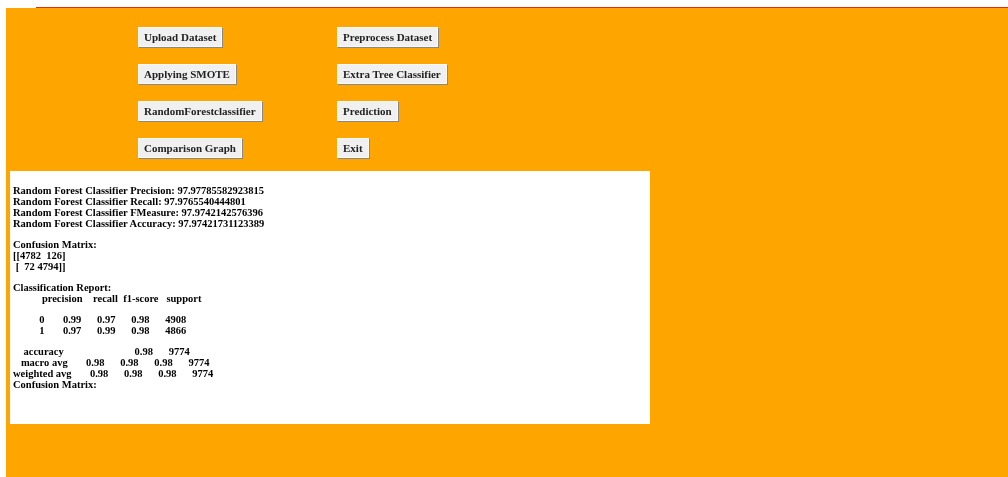 The height and width of the screenshot is (477, 1008). I want to click on output-line: Random Forest Classifier Recall: 97.9765540444801, so click(129, 201).